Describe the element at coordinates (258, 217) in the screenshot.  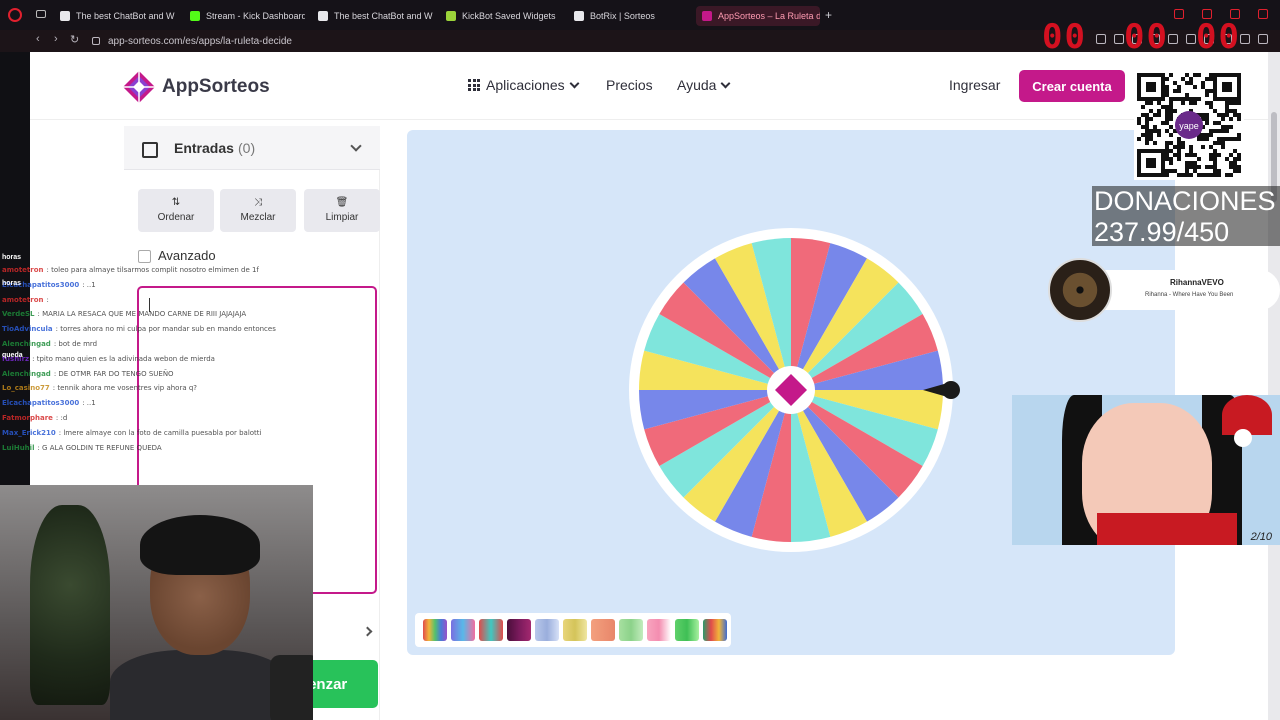
I see `shuffle-label: Mezclar` at that location.